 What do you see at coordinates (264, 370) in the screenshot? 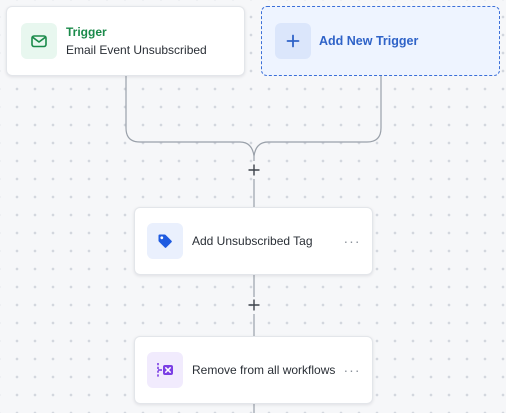
I see `action-label: Remove from all workflows` at bounding box center [264, 370].